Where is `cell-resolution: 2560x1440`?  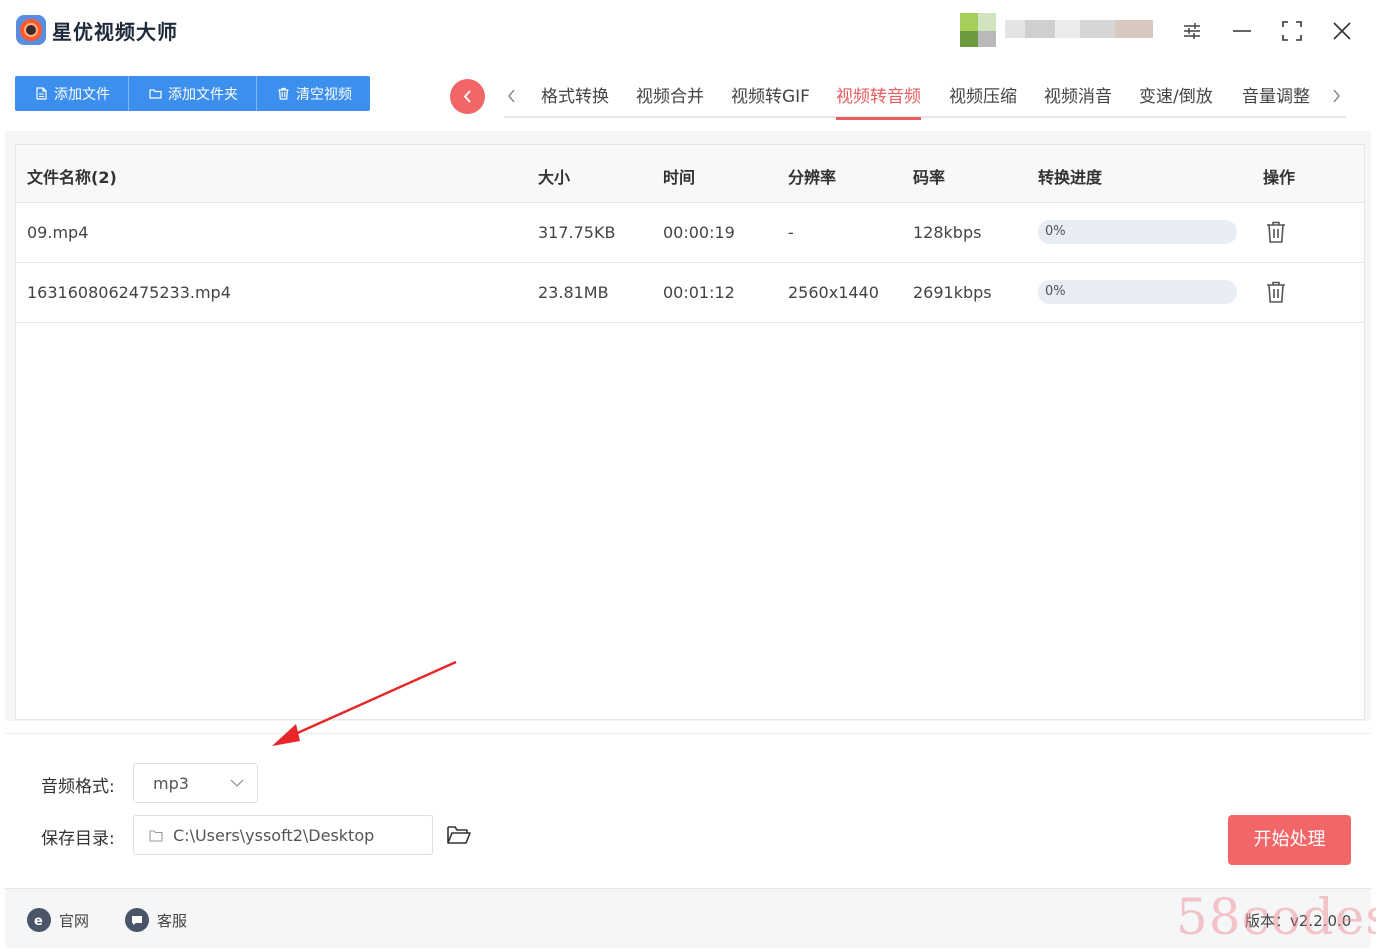
cell-resolution: 2560x1440 is located at coordinates (833, 292).